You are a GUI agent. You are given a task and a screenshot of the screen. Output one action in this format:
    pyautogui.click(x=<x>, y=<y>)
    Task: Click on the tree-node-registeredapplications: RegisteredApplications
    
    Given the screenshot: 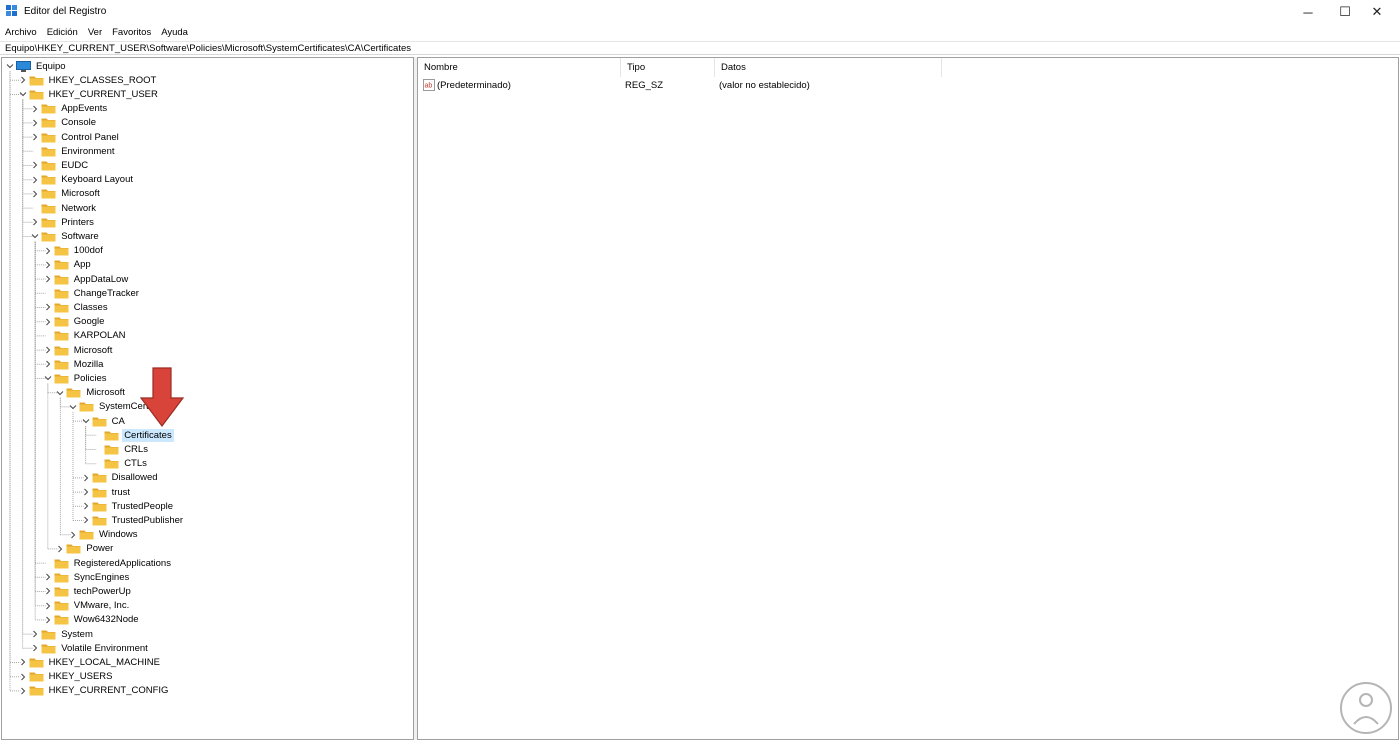 What is the action you would take?
    pyautogui.click(x=107, y=563)
    